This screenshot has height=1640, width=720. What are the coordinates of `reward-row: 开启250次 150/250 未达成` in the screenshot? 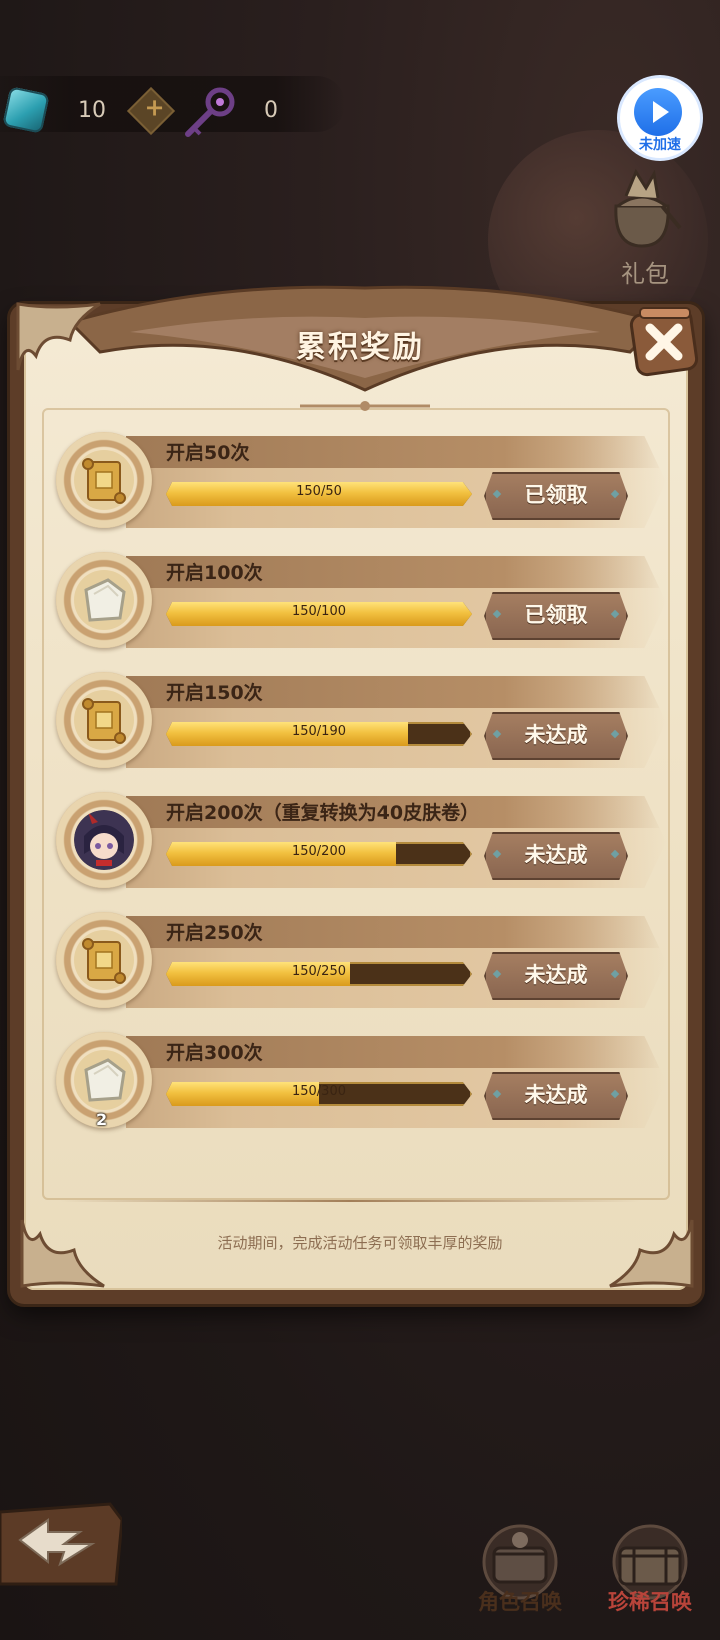 It's located at (366, 962).